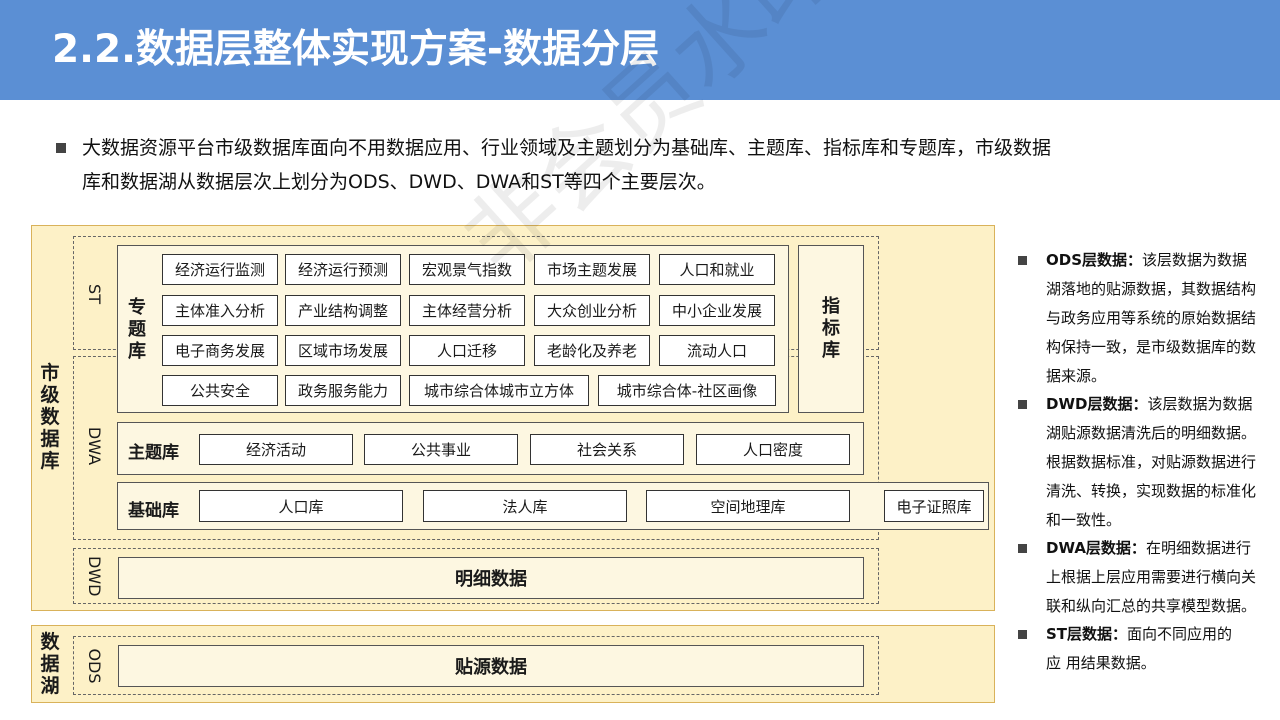  Describe the element at coordinates (1151, 606) in the screenshot. I see `note-line: 联和纵向汇总的共享模型数据。` at that location.